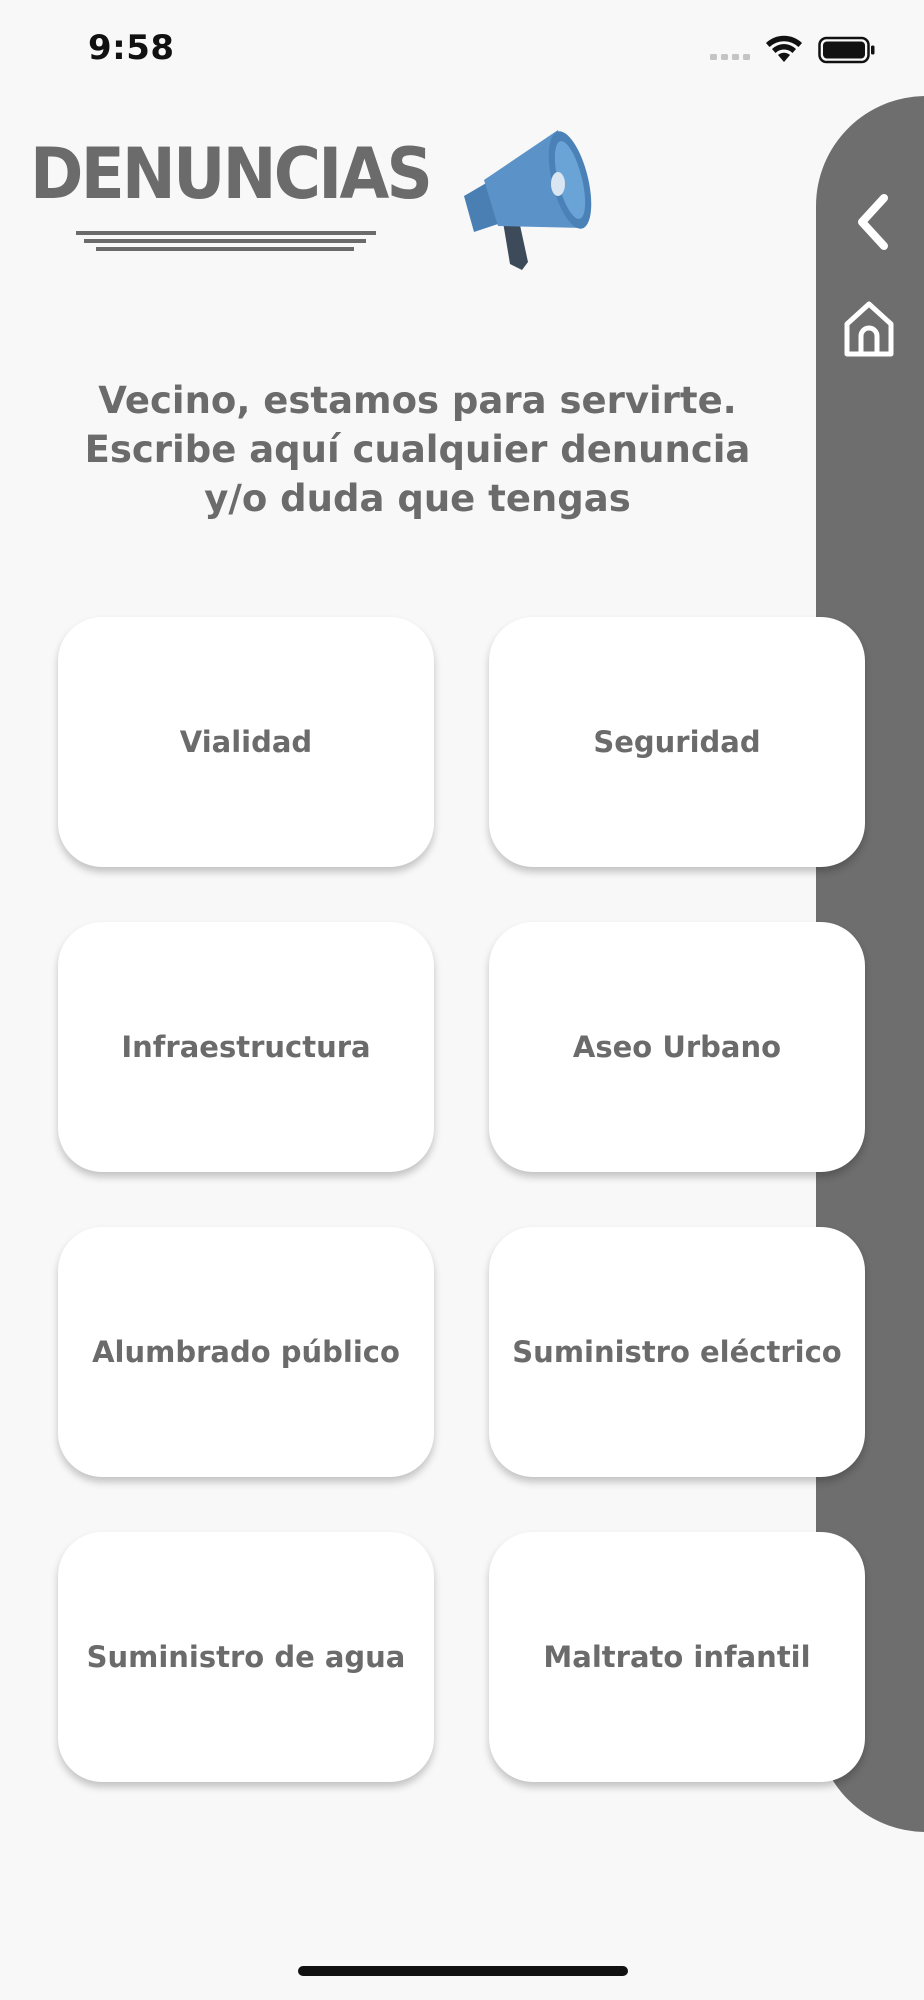  I want to click on home-indicator, so click(463, 1971).